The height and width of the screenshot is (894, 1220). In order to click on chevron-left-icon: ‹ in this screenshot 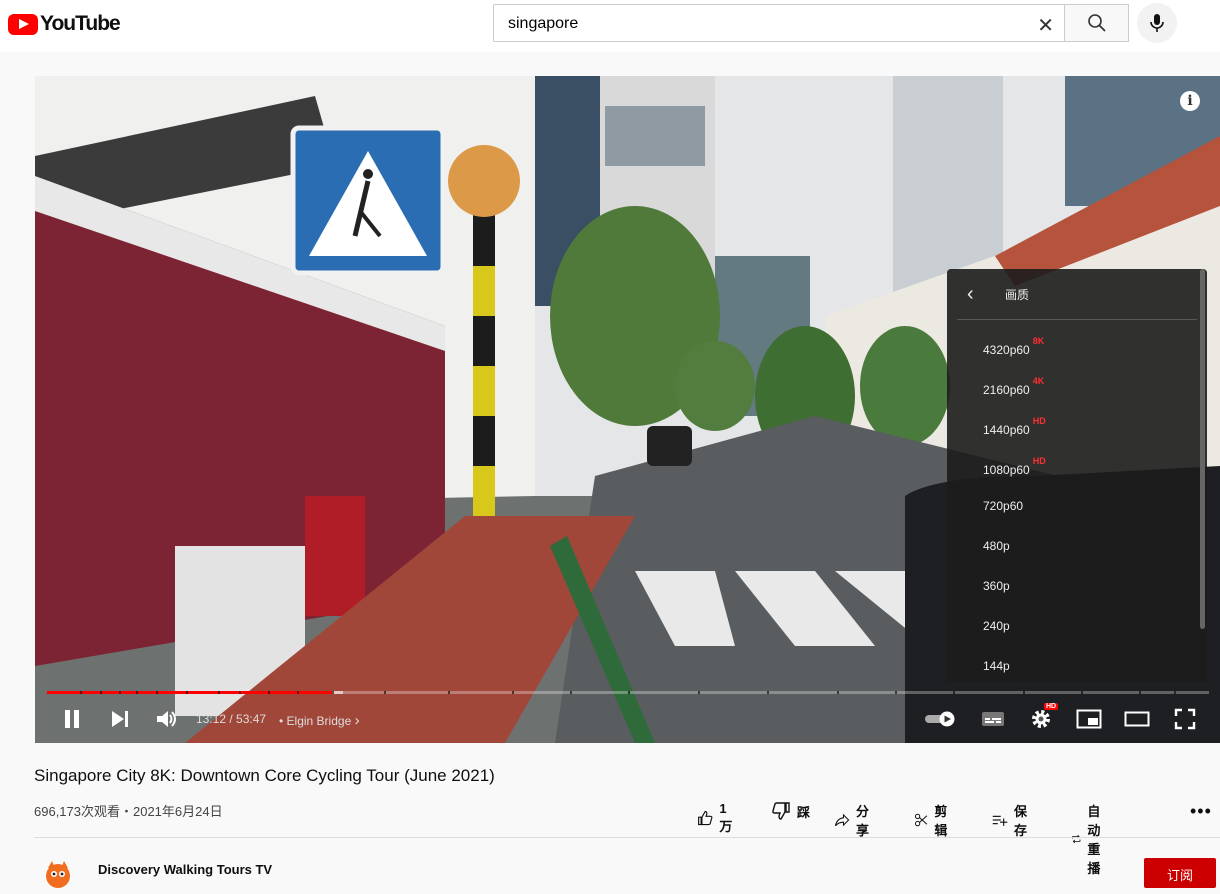, I will do `click(976, 294)`.